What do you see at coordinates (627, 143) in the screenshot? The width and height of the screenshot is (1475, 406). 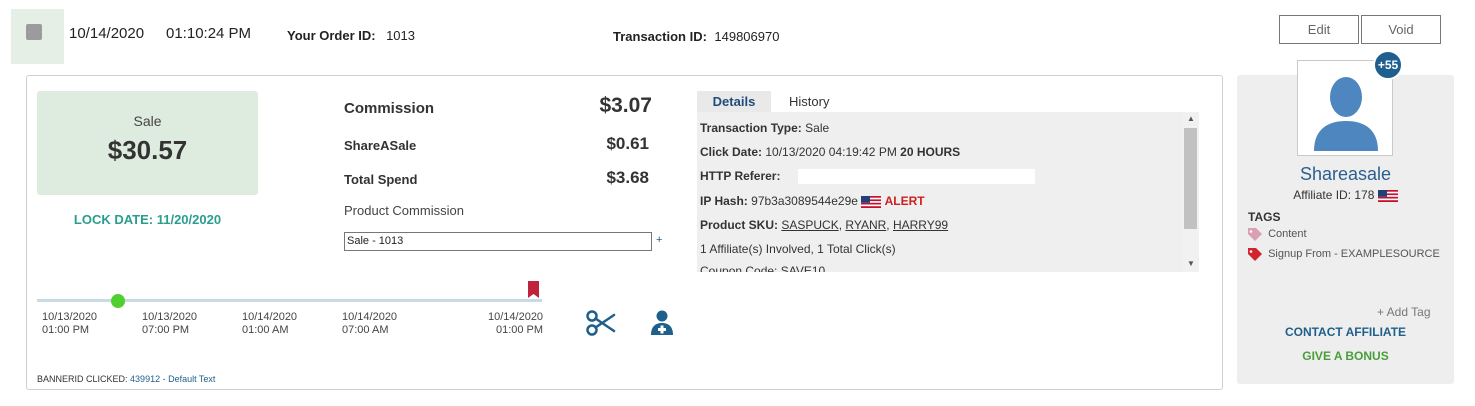 I see `shareasale-fee-value: $0.61` at bounding box center [627, 143].